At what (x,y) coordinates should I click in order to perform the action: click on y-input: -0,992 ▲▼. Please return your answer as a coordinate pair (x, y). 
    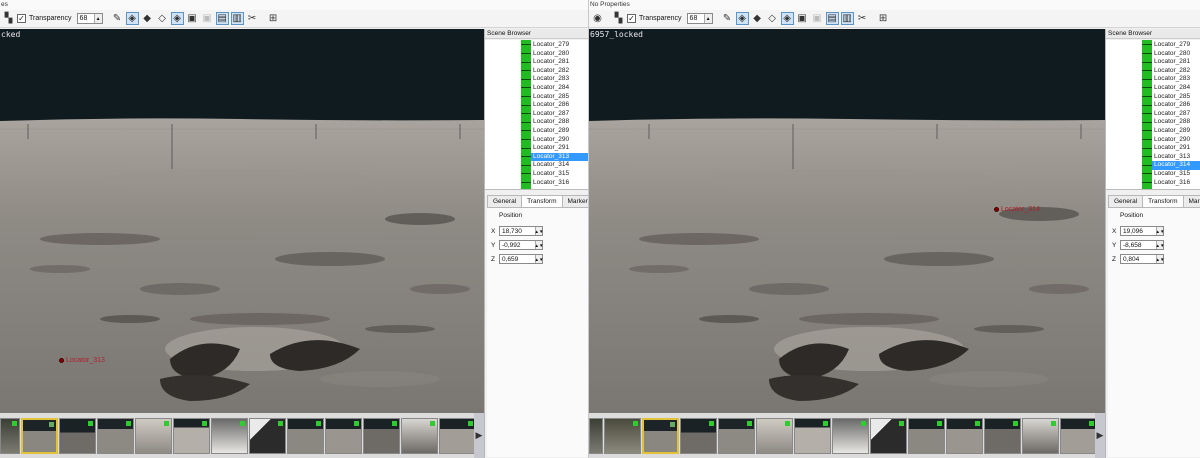
    Looking at the image, I should click on (521, 245).